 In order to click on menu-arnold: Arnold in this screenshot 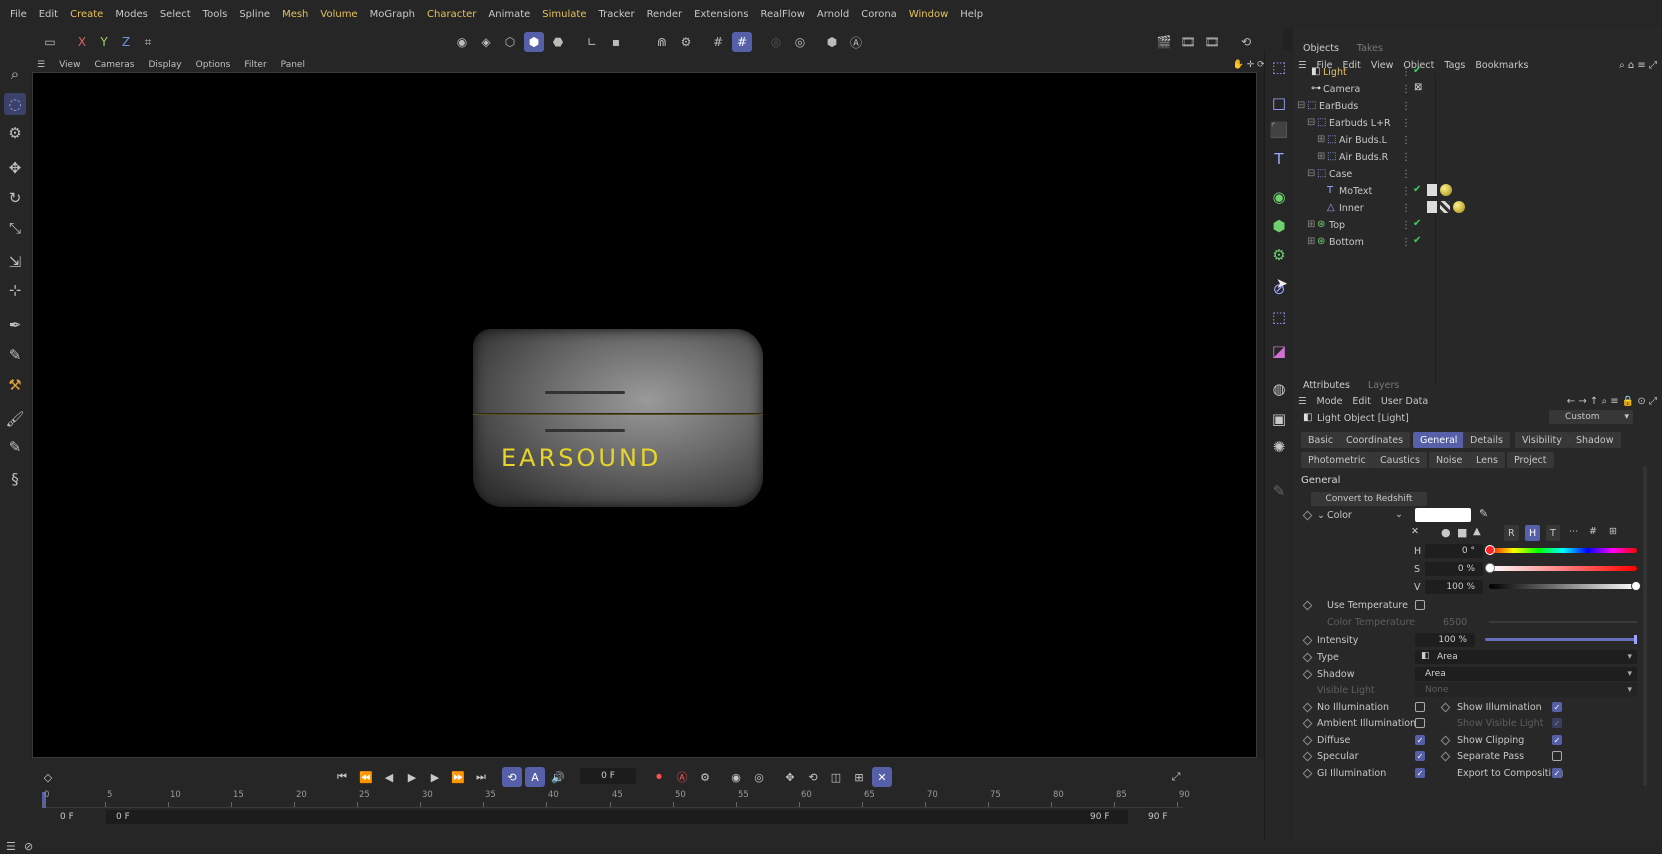, I will do `click(833, 14)`.